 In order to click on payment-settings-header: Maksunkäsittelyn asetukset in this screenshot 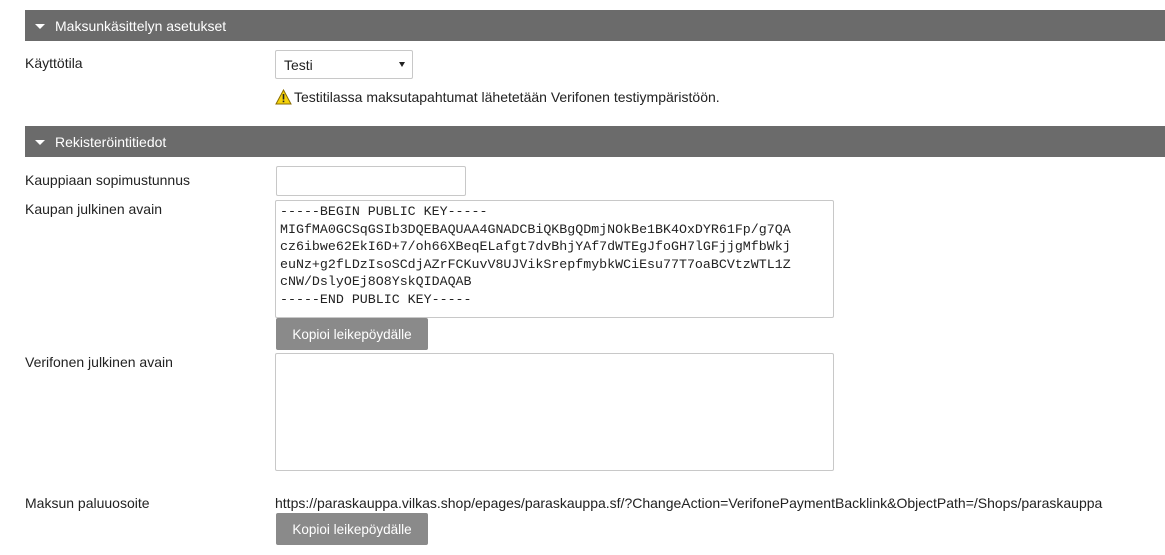, I will do `click(595, 25)`.